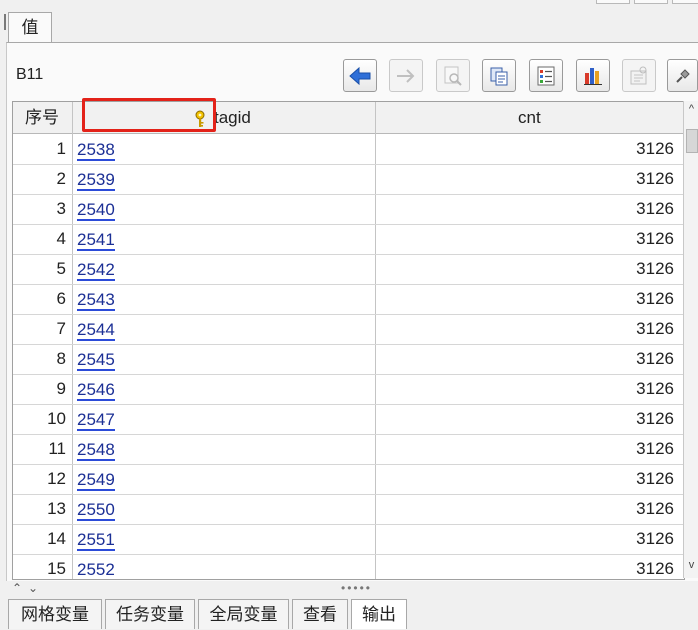  Describe the element at coordinates (96, 478) in the screenshot. I see `tagid-link: 2549` at that location.